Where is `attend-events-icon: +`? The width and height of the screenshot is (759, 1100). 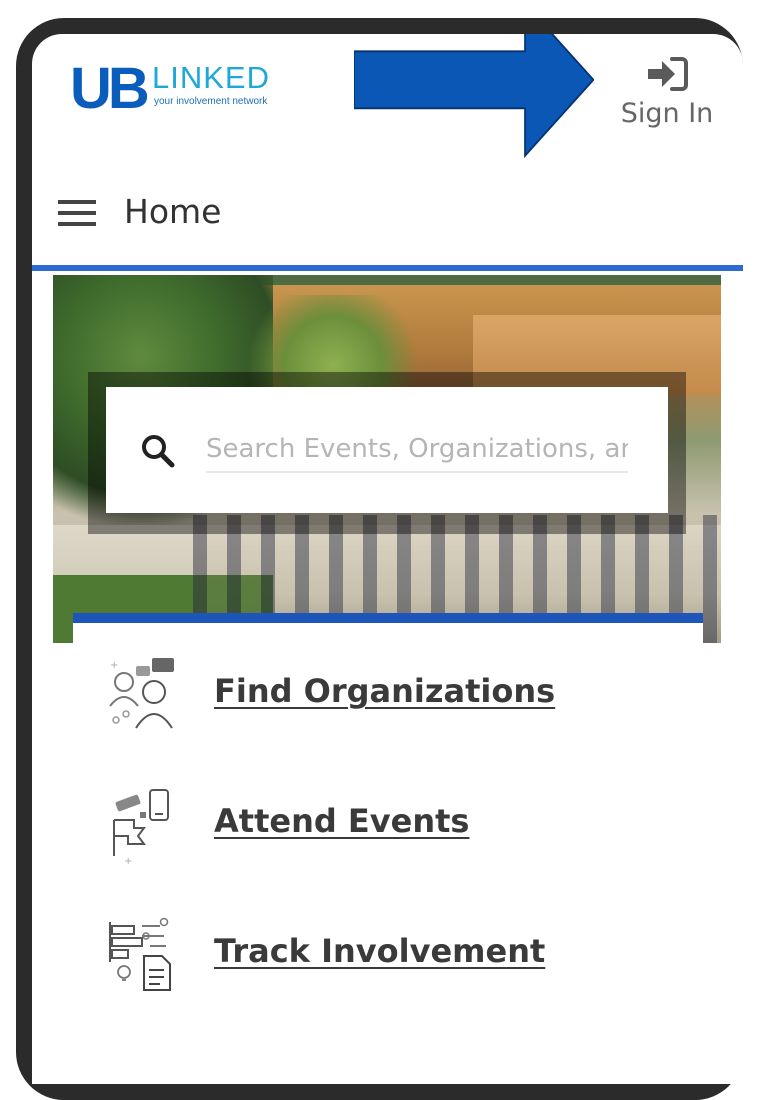
attend-events-icon: + is located at coordinates (141, 827).